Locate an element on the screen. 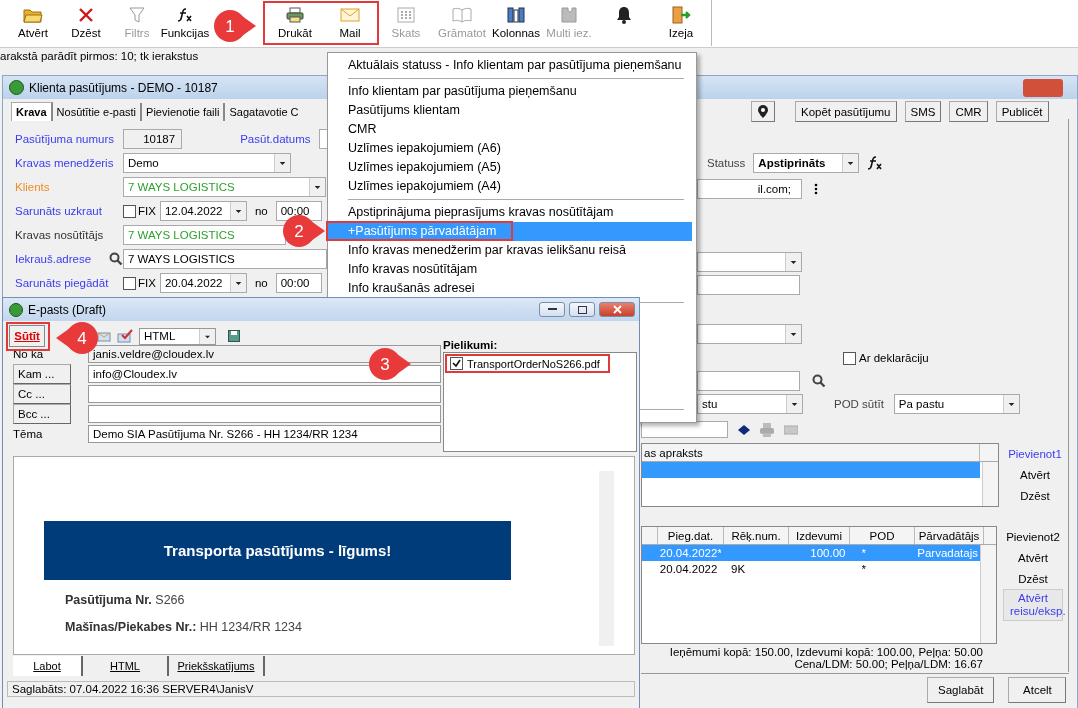 This screenshot has width=1078, height=708. diamond-icon is located at coordinates (744, 429).